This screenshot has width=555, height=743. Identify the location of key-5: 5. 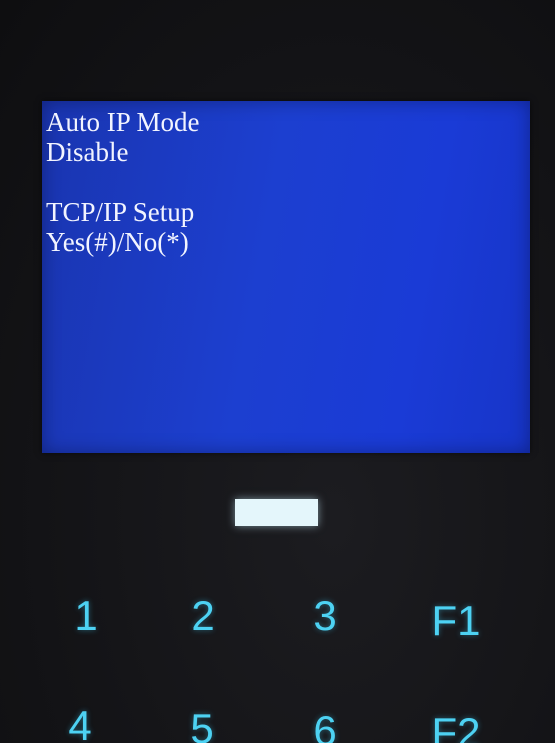
(202, 725).